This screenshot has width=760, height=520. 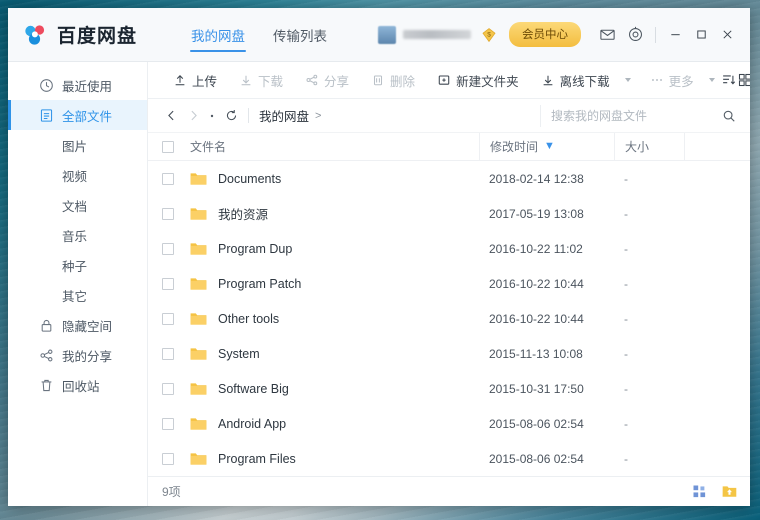 What do you see at coordinates (77, 85) in the screenshot?
I see `sidebar-item-recent: 最近使用` at bounding box center [77, 85].